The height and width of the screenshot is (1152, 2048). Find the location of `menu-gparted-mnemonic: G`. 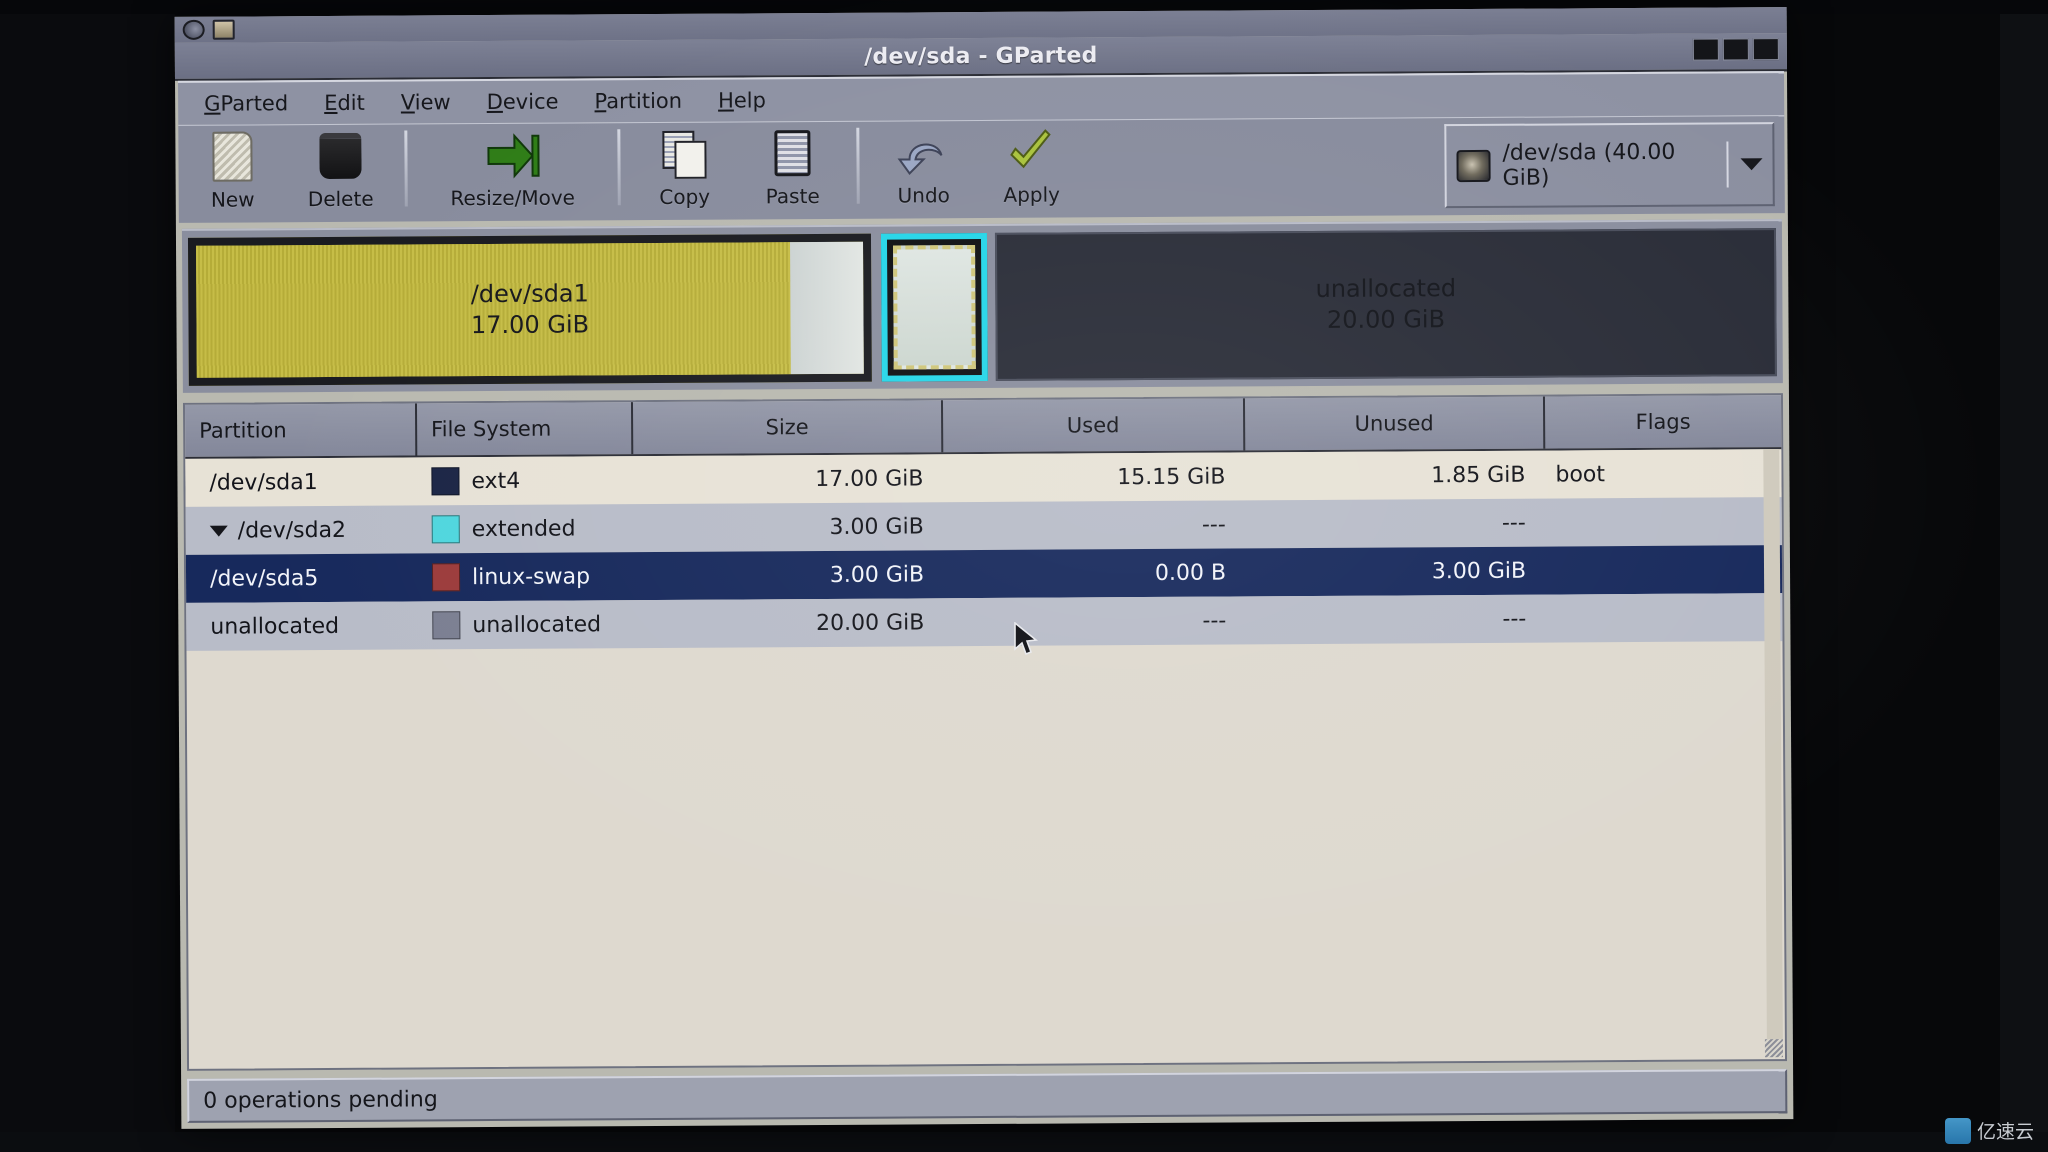

menu-gparted-mnemonic: G is located at coordinates (212, 103).